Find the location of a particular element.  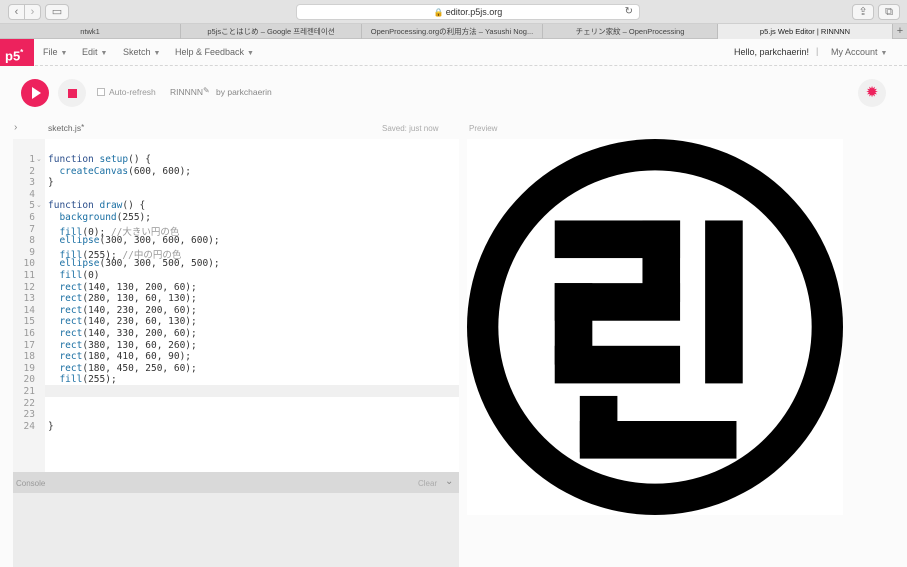

play-button is located at coordinates (35, 93).